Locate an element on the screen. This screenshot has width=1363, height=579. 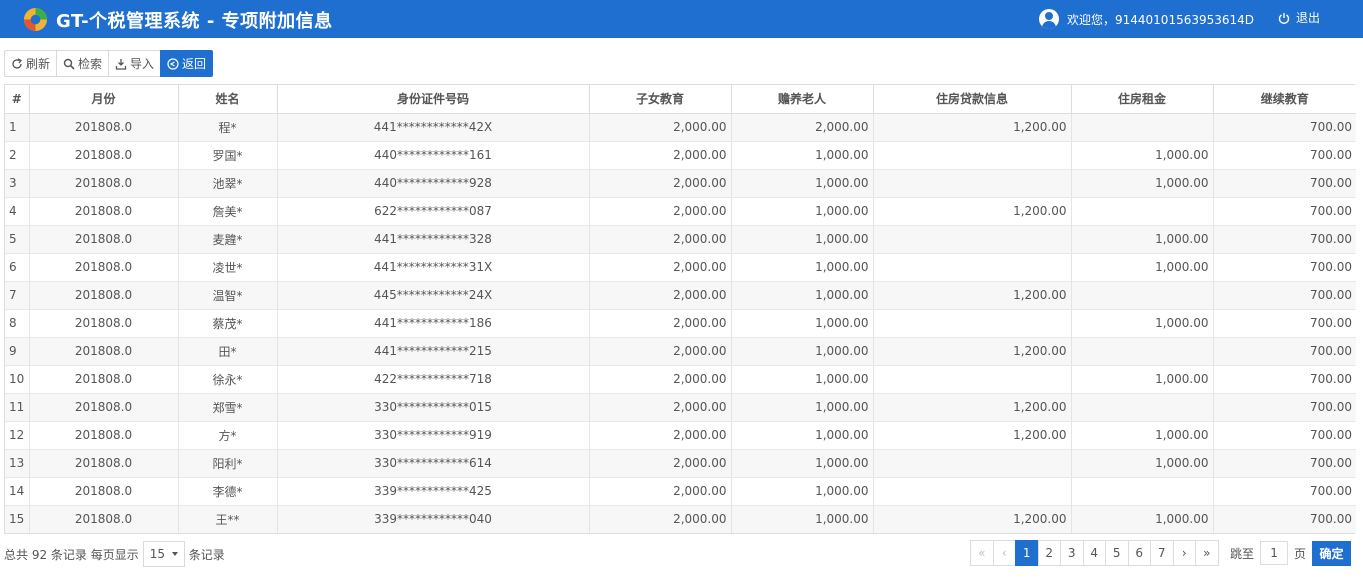
refresh-button: 刷新 is located at coordinates (31, 63).